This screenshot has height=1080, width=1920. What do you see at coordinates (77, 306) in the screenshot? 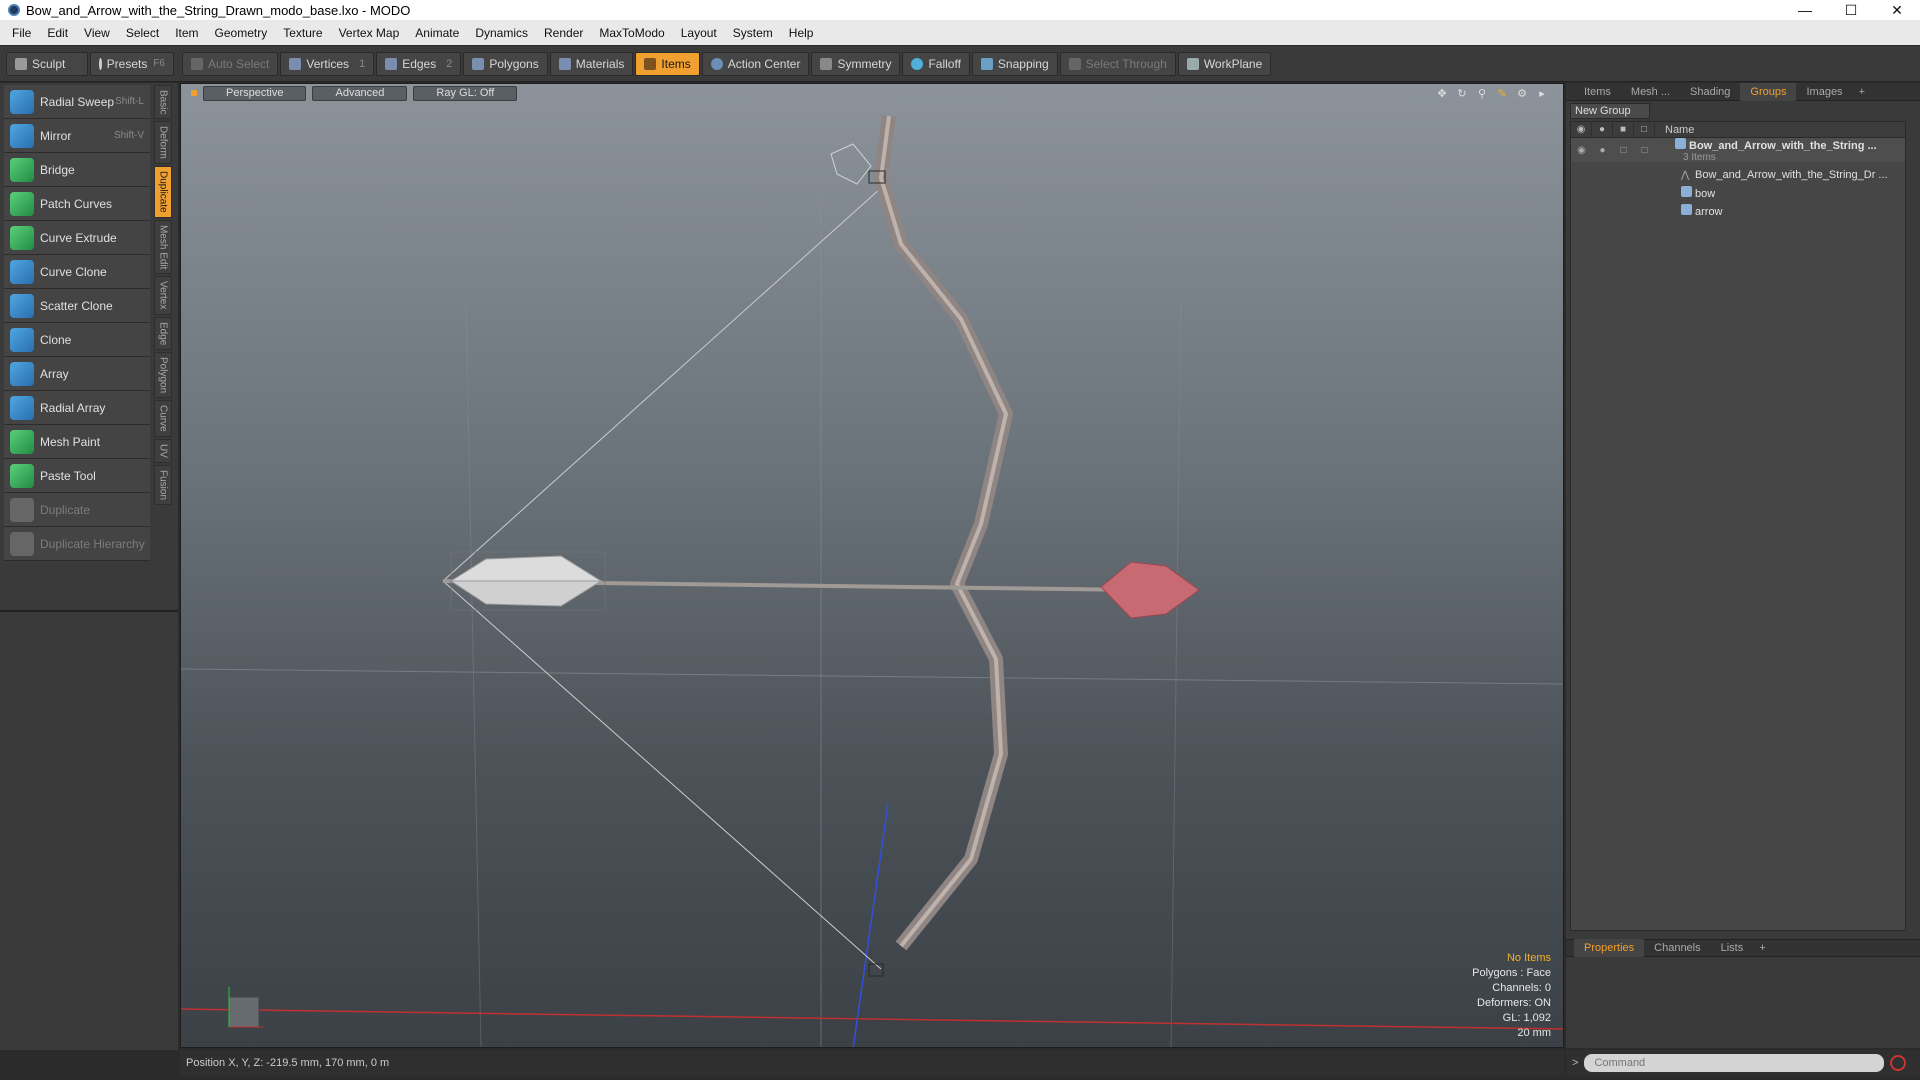
I see `scatter-clone-tool: Scatter Clone` at bounding box center [77, 306].